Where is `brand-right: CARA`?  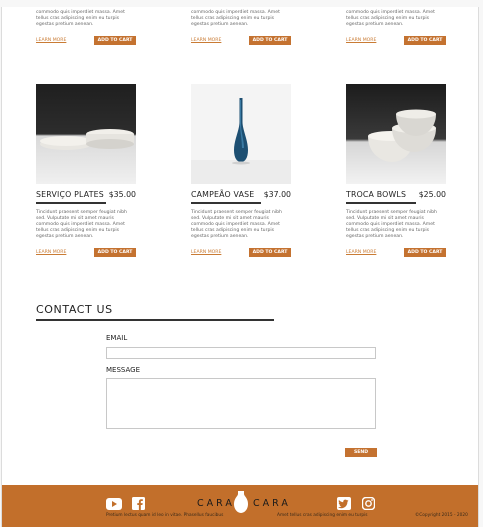 brand-right: CARA is located at coordinates (272, 503).